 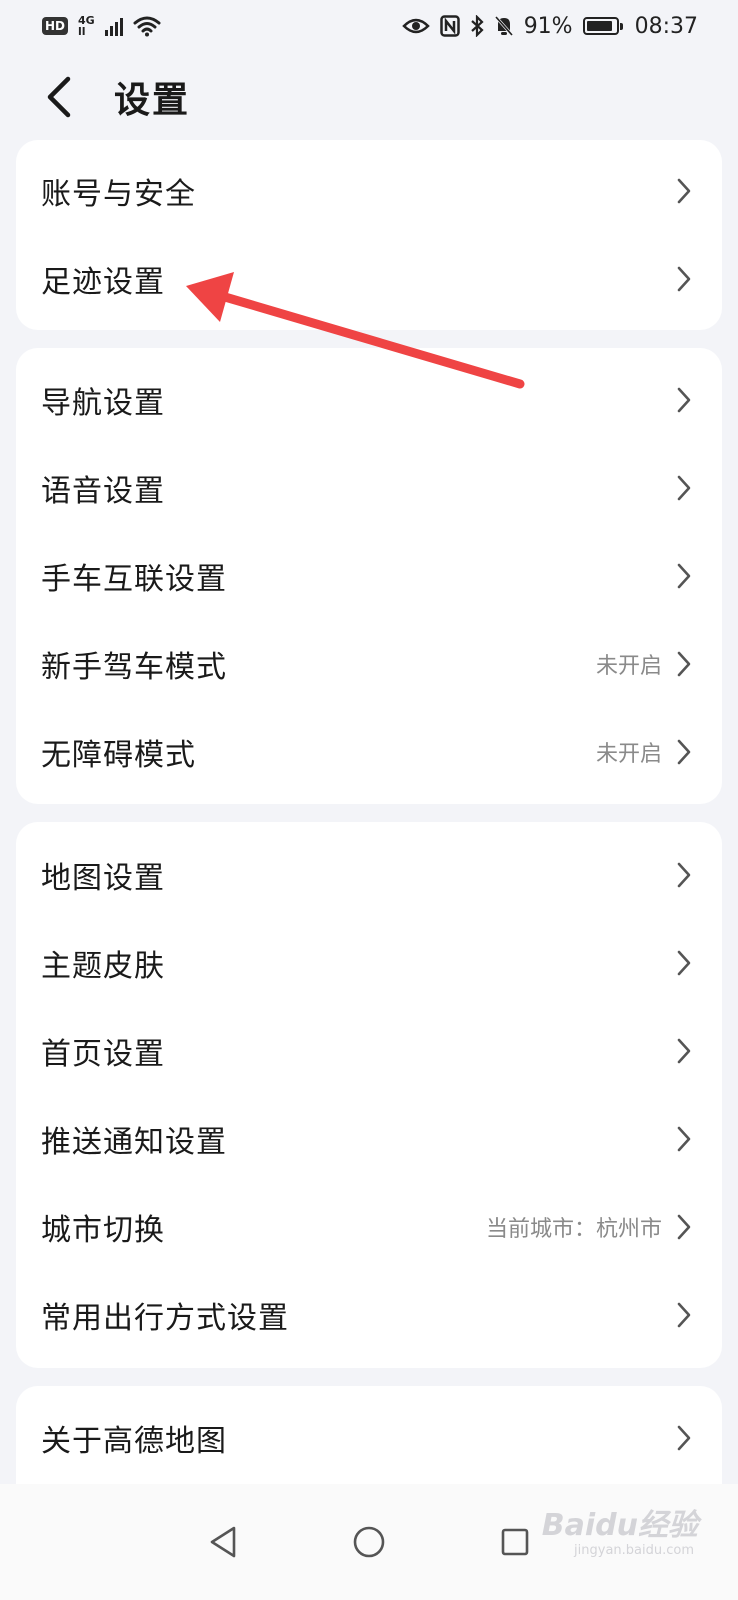 What do you see at coordinates (449, 26) in the screenshot?
I see `nfc-icon` at bounding box center [449, 26].